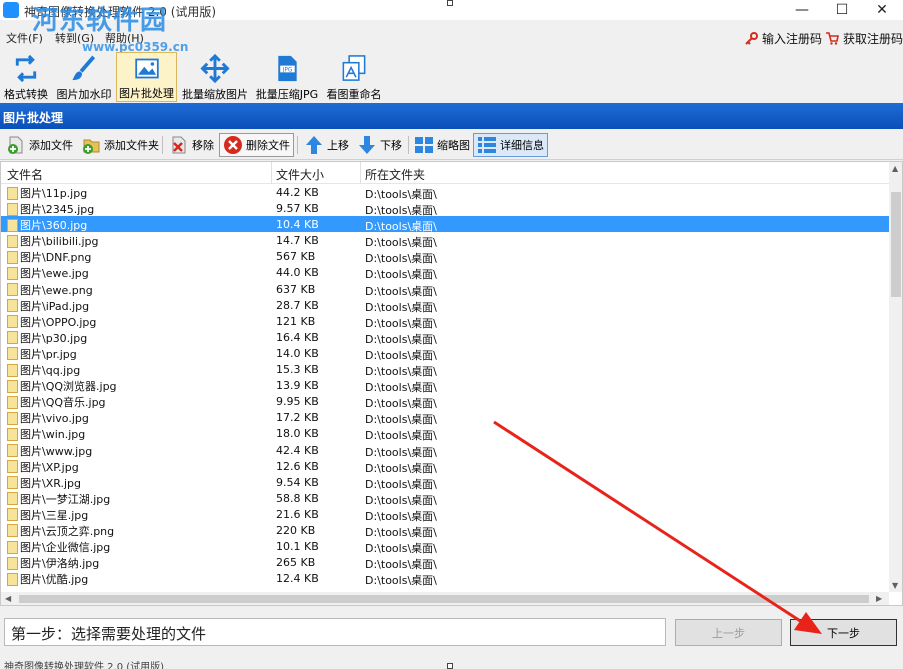 This screenshot has width=903, height=669. What do you see at coordinates (445, 192) in the screenshot?
I see `table-row: 图片\11p.jpg 44.2 KB D:\tools\桌面\` at bounding box center [445, 192].